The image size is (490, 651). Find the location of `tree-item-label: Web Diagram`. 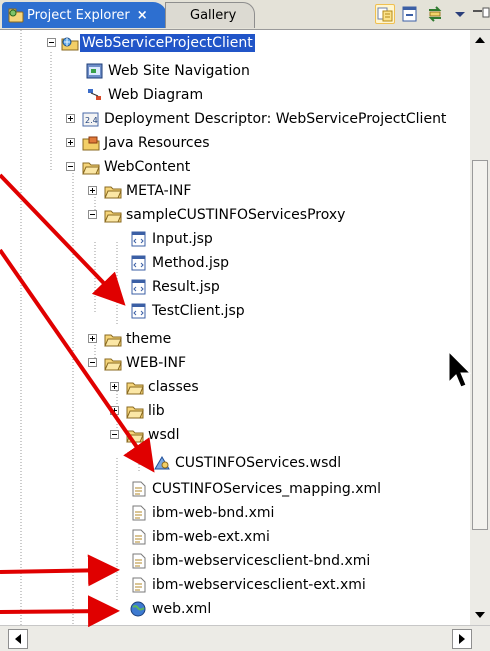

tree-item-label: Web Diagram is located at coordinates (156, 95).